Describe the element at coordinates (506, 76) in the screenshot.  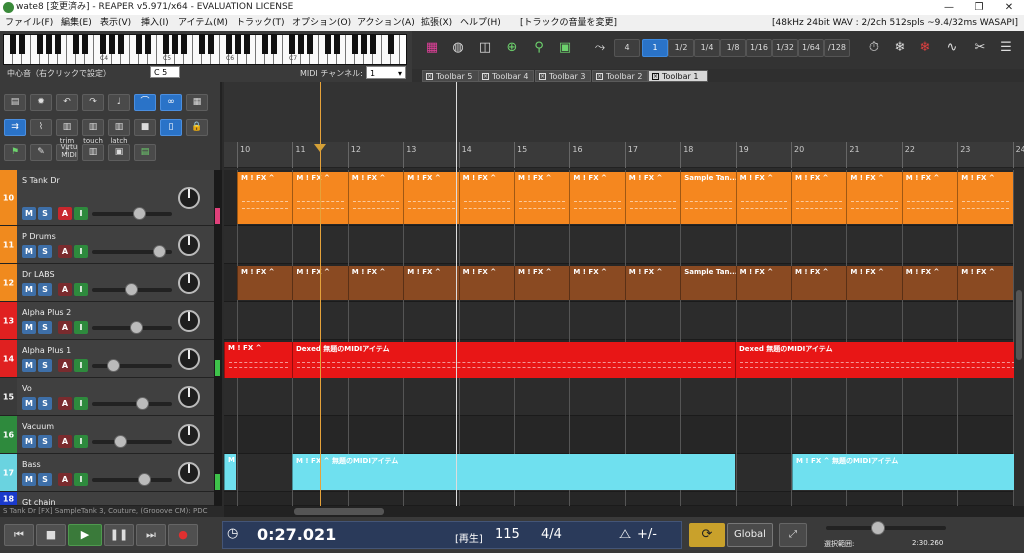
I see `tab-toolbar-4: × Toolbar 4` at that location.